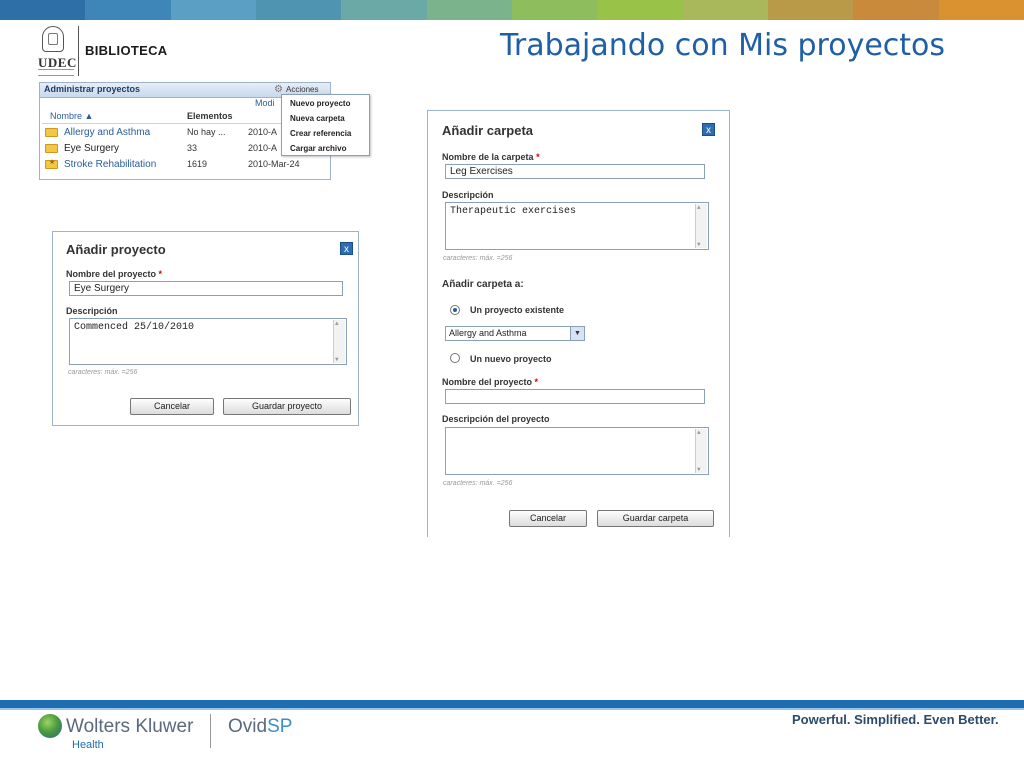 The height and width of the screenshot is (768, 1024). I want to click on logo-subtitle-lines, so click(56, 72).